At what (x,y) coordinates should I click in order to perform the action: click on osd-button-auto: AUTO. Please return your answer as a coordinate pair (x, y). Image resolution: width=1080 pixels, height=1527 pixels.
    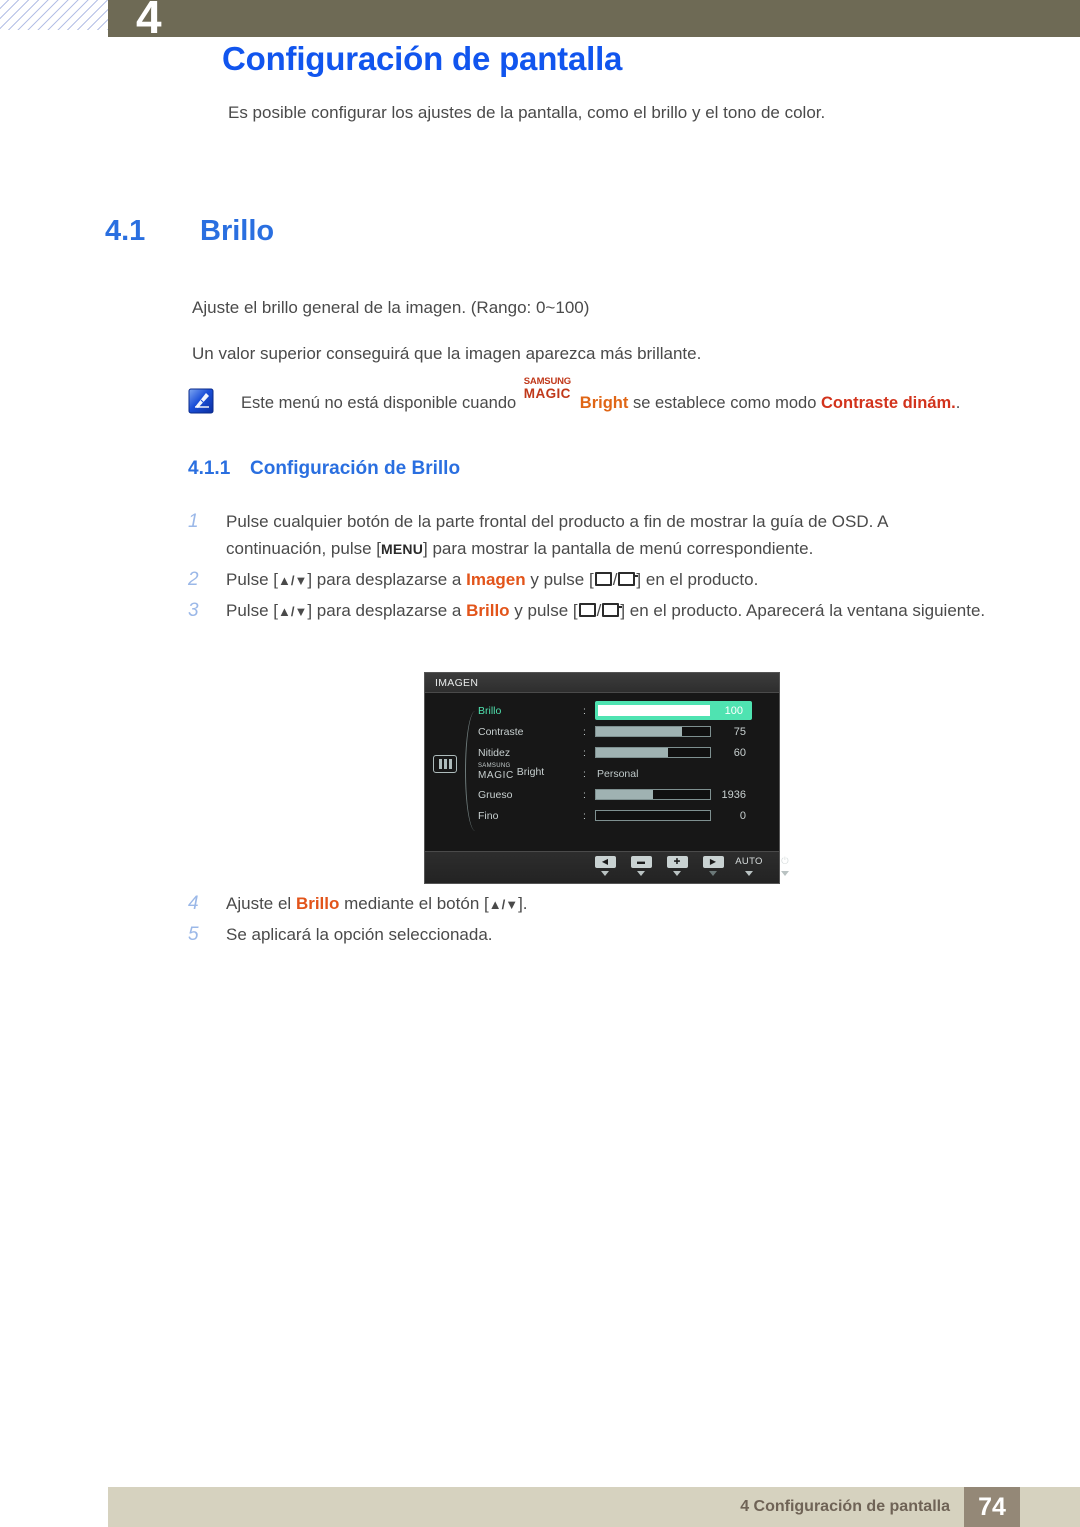
    Looking at the image, I should click on (749, 866).